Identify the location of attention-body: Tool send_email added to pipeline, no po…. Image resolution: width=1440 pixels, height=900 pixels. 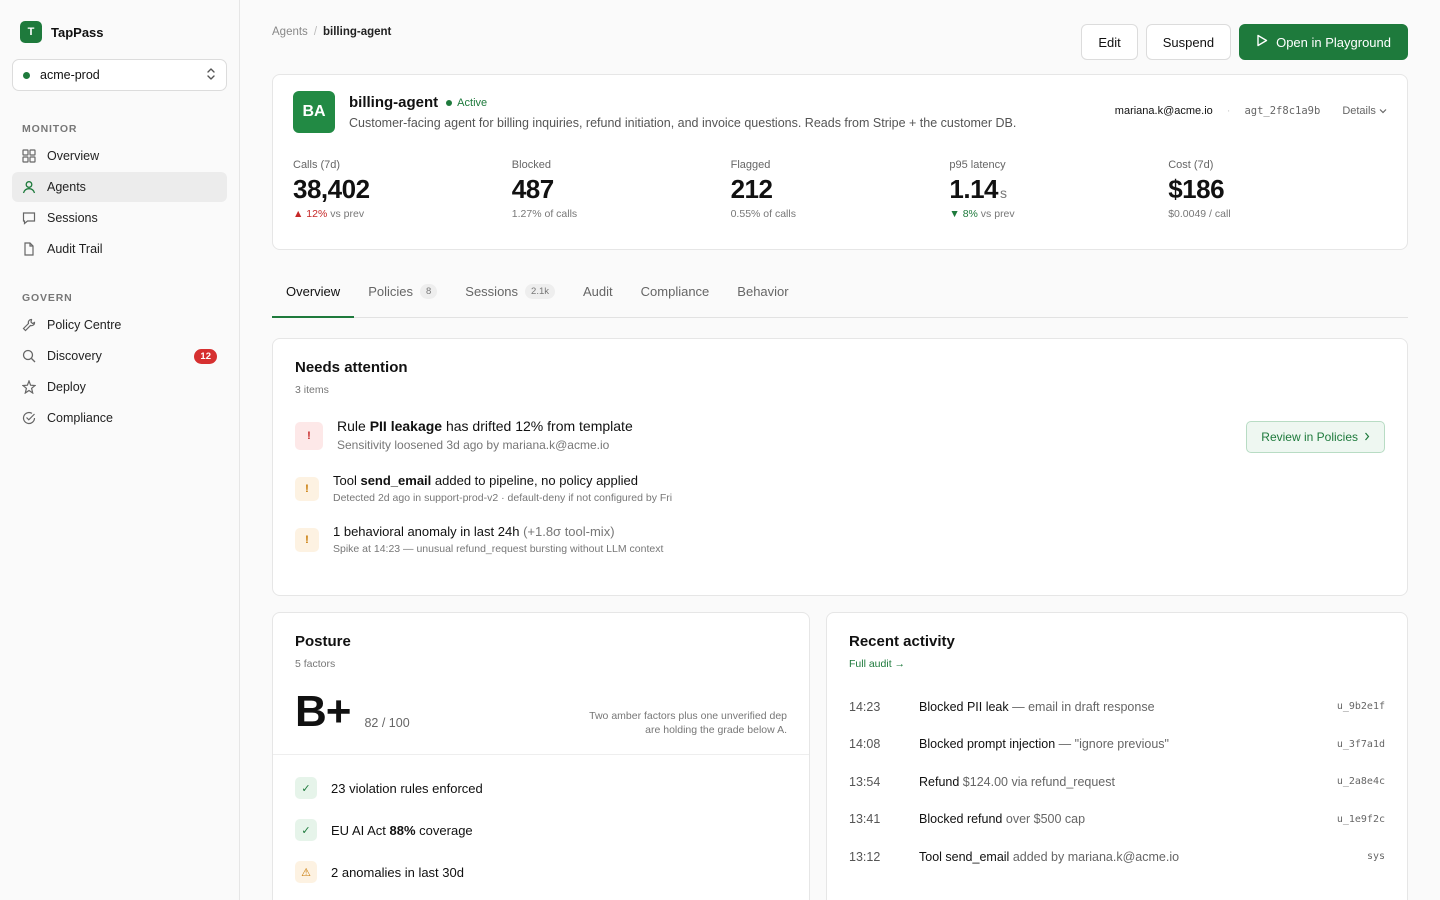
(859, 488).